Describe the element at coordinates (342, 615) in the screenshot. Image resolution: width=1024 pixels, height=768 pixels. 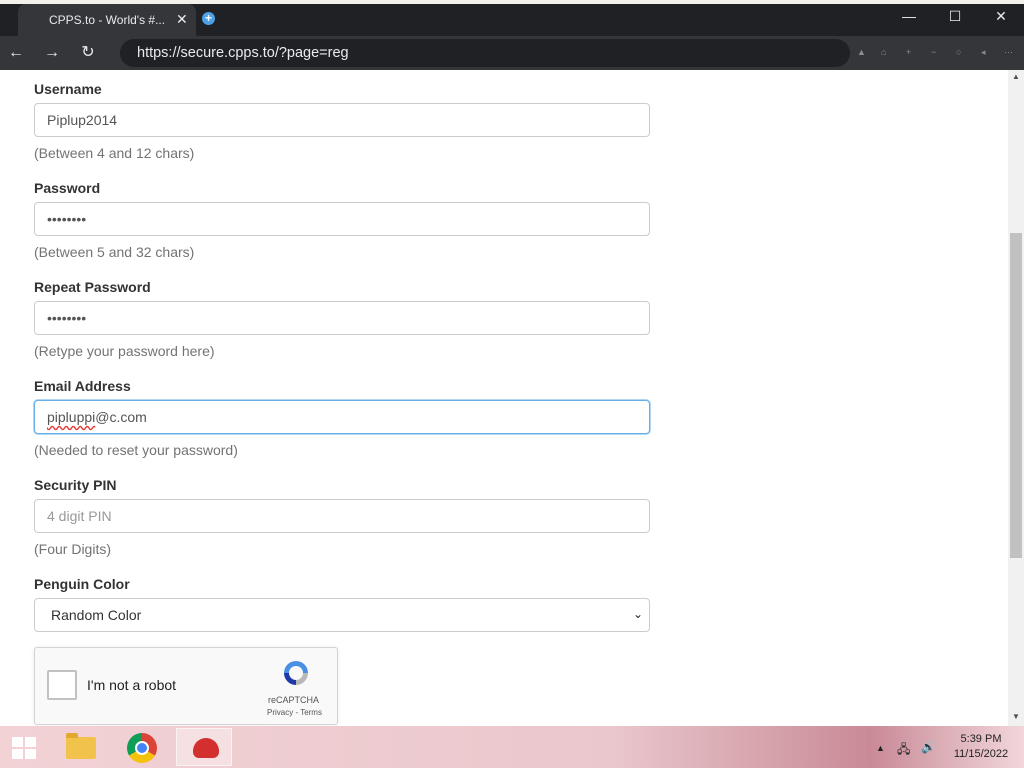
I see `color-select: Random Color ⌄` at that location.